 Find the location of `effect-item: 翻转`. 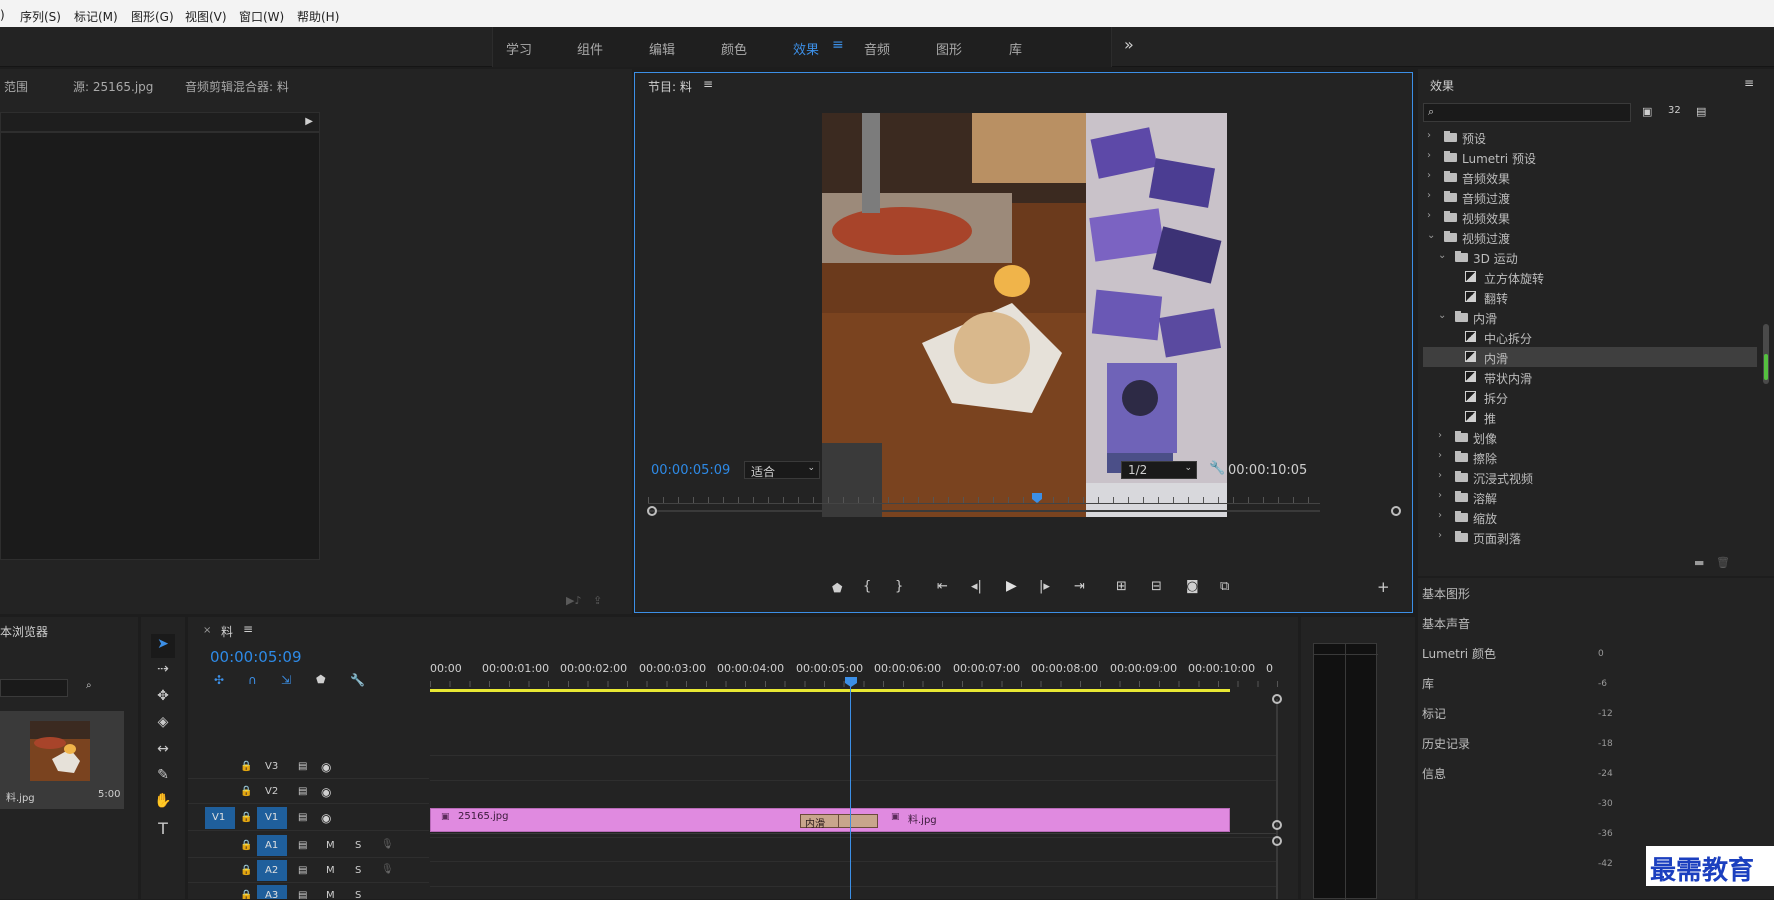

effect-item: 翻转 is located at coordinates (1590, 297).